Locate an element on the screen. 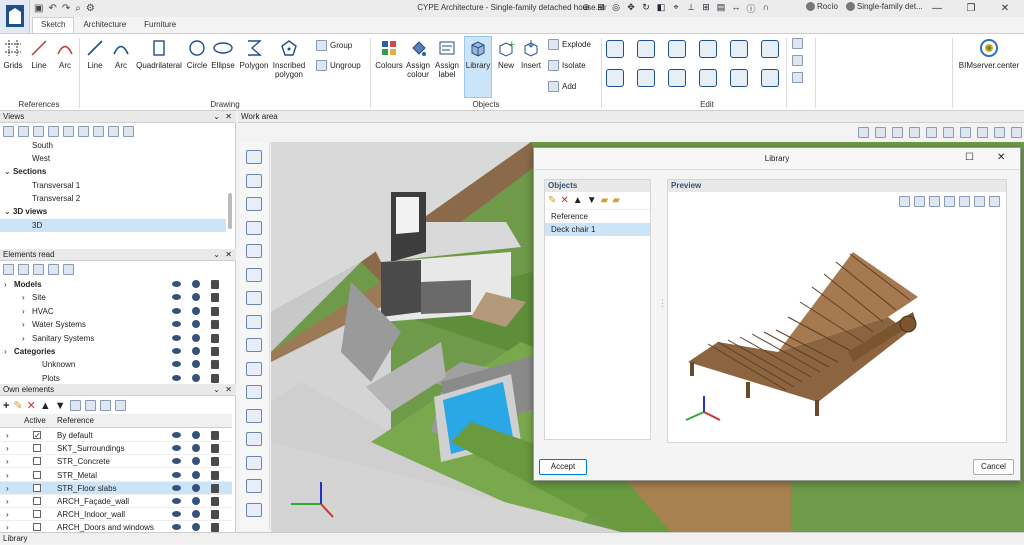 Image resolution: width=1024 pixels, height=545 pixels. ortho-icon: ⊥ is located at coordinates (691, 8).